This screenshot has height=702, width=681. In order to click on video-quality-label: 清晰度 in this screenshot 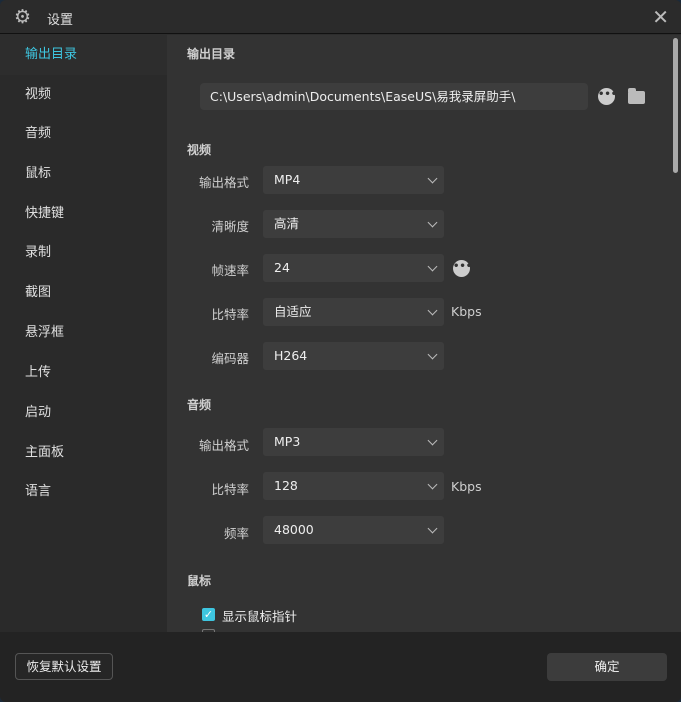, I will do `click(230, 226)`.